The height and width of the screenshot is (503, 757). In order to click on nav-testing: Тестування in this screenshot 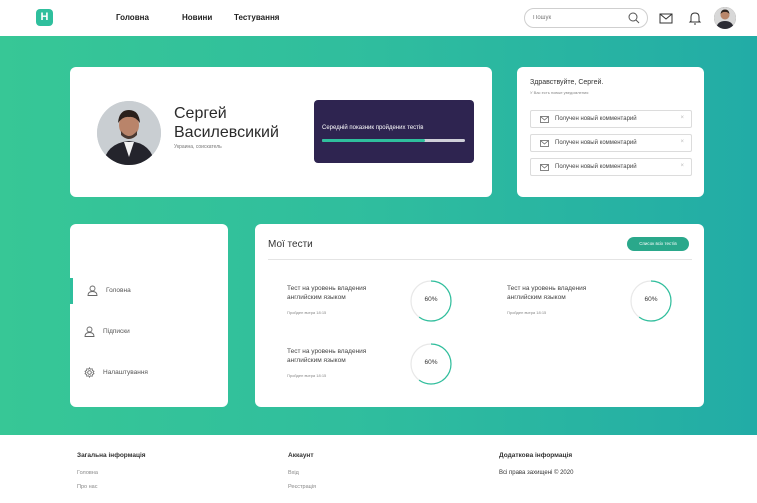, I will do `click(256, 17)`.